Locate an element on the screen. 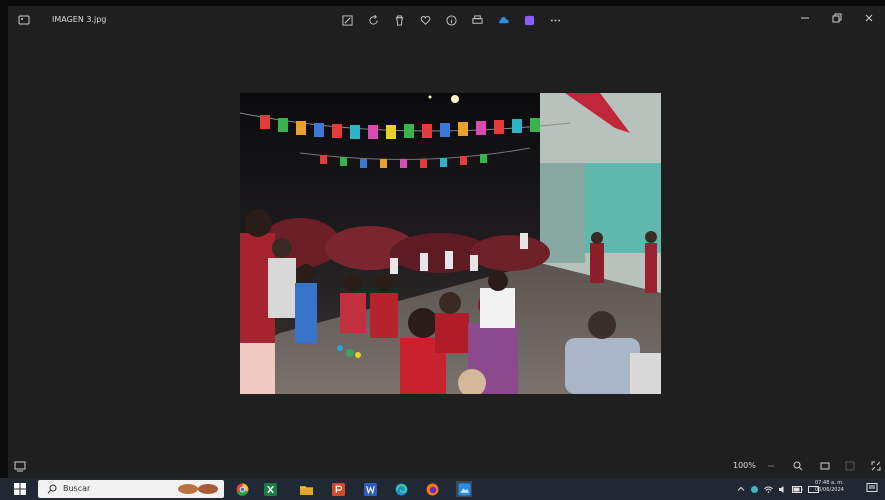 Image resolution: width=885 pixels, height=500 pixels. close-icon is located at coordinates (869, 18).